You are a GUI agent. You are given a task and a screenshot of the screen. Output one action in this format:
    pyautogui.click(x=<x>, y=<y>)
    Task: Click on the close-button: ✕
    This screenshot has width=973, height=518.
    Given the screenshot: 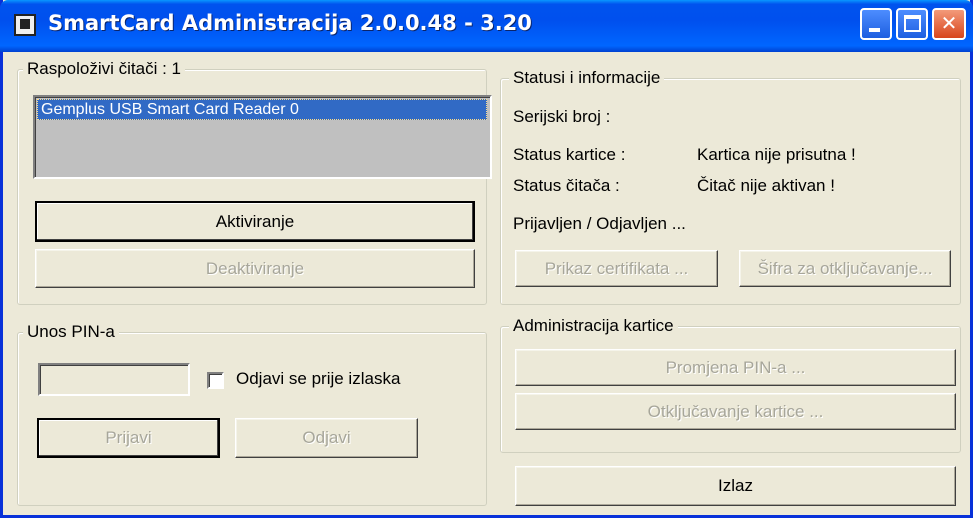 What is the action you would take?
    pyautogui.click(x=949, y=24)
    